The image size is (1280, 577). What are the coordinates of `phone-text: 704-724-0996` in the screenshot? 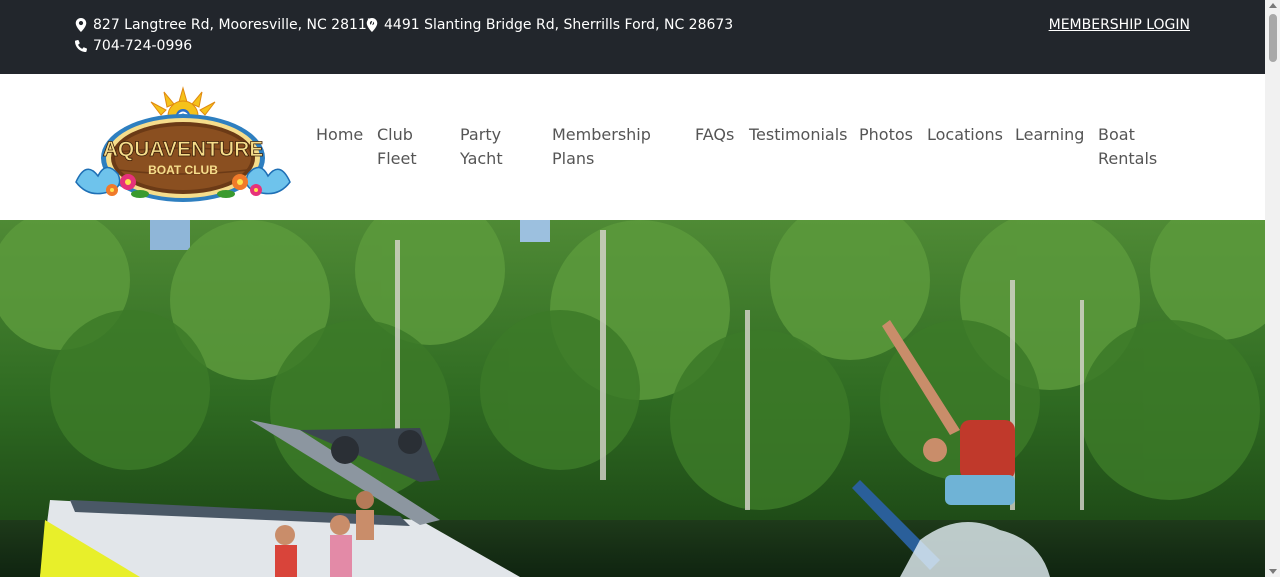 It's located at (143, 46).